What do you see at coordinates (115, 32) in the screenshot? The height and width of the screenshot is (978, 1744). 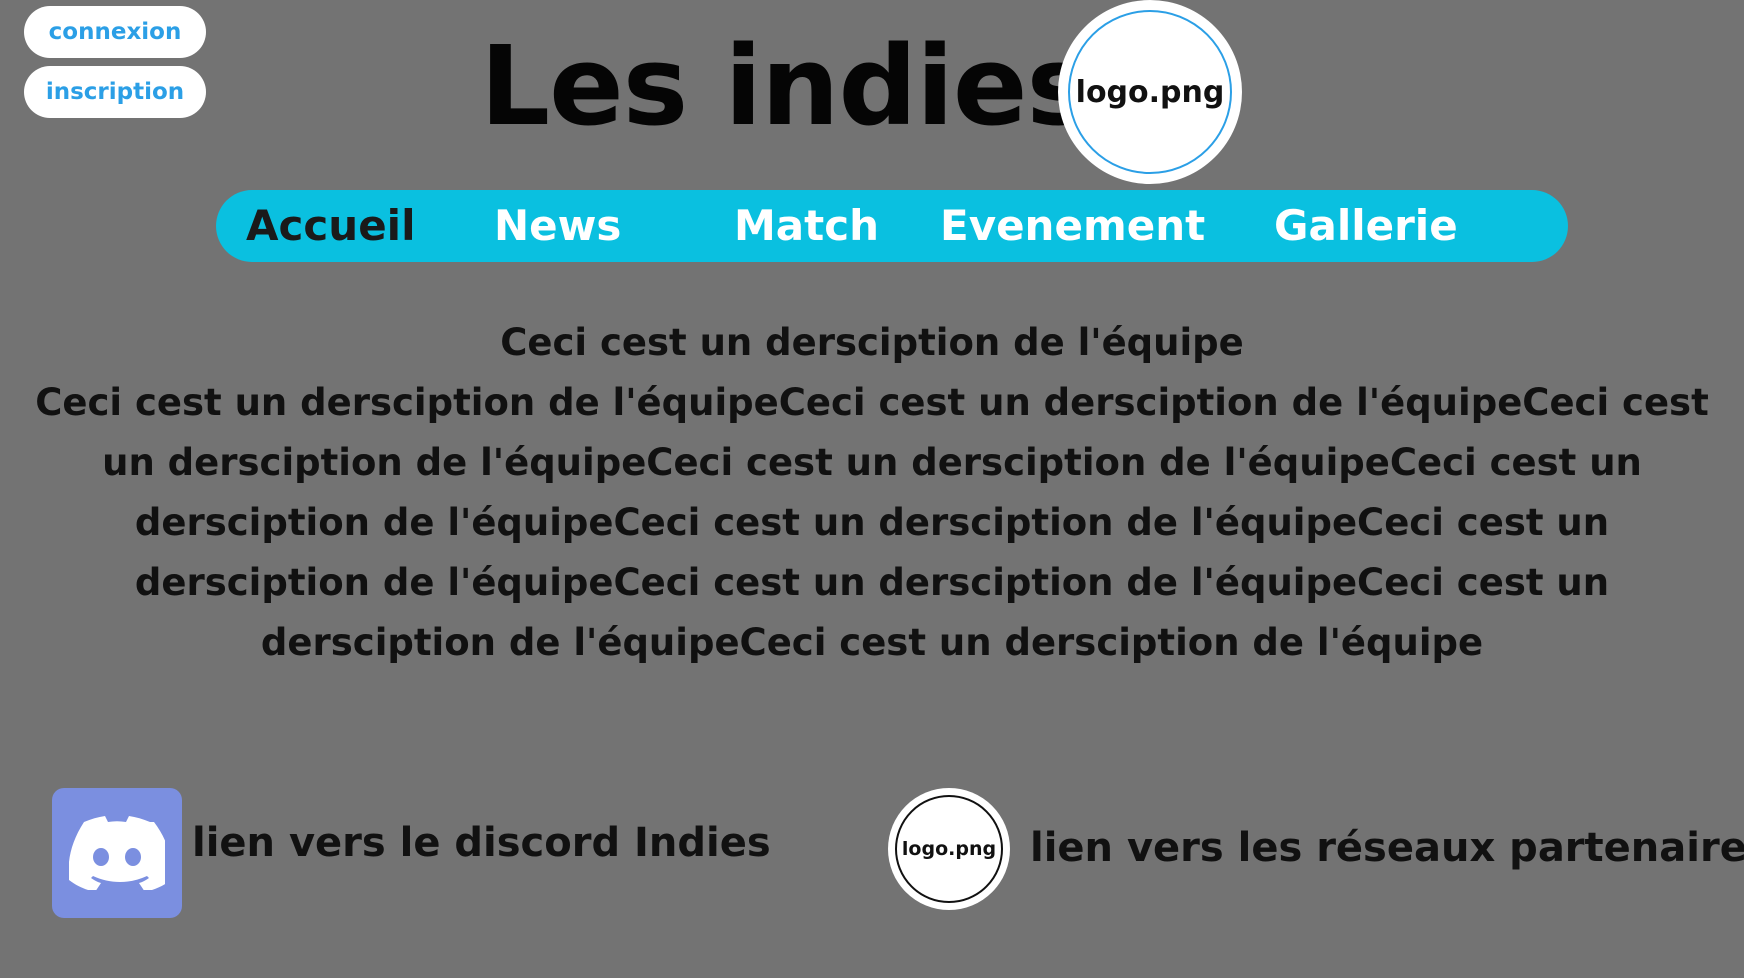 I see `connexion-button: connexion` at bounding box center [115, 32].